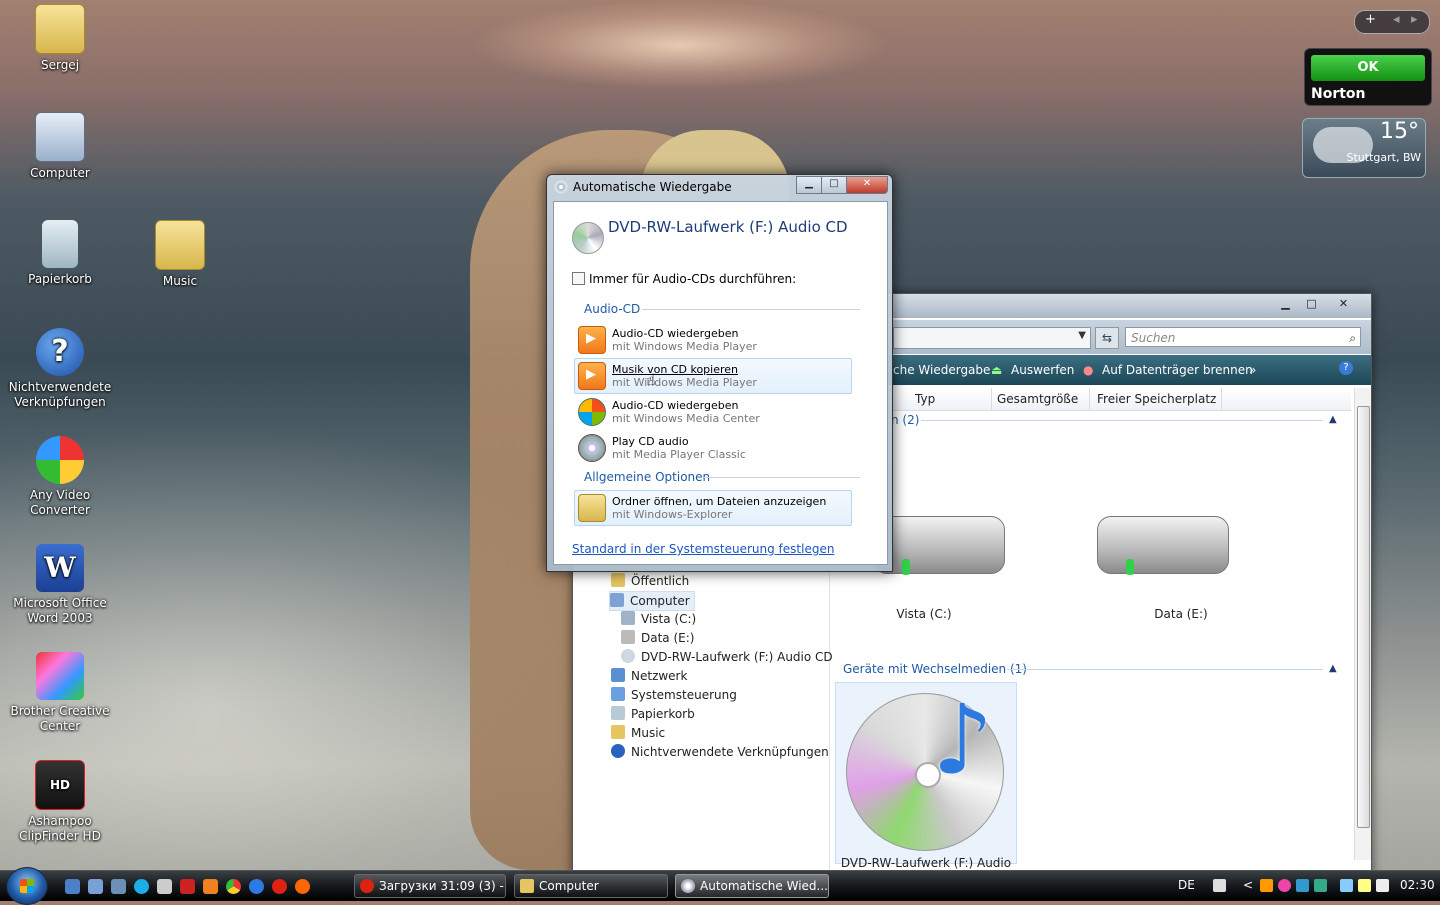 The image size is (1440, 905). Describe the element at coordinates (1156, 399) in the screenshot. I see `column-header-free-space: Freier Speicherplatz` at that location.